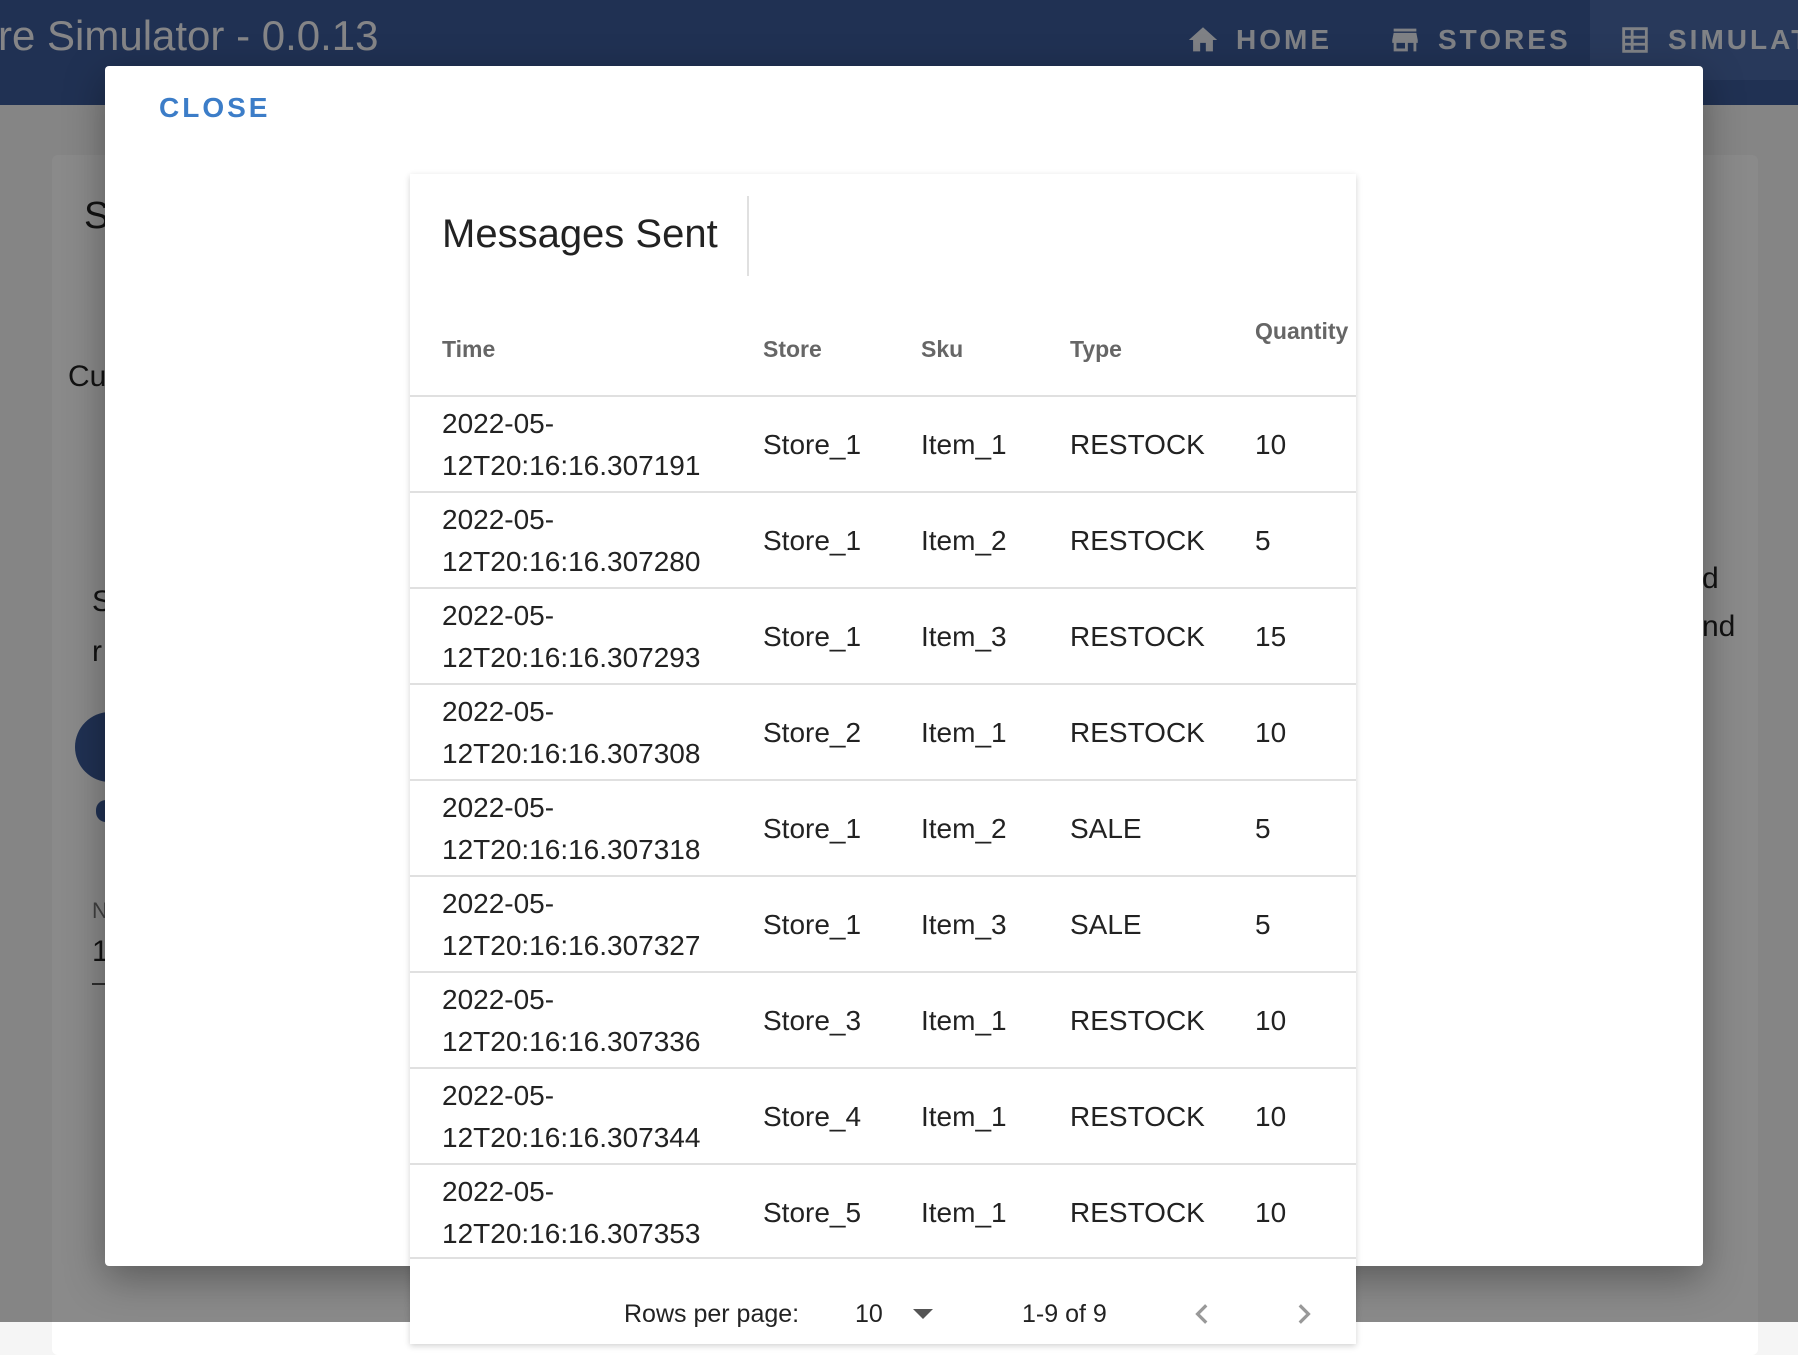  What do you see at coordinates (942, 349) in the screenshot?
I see `column-header-sku: Sku` at bounding box center [942, 349].